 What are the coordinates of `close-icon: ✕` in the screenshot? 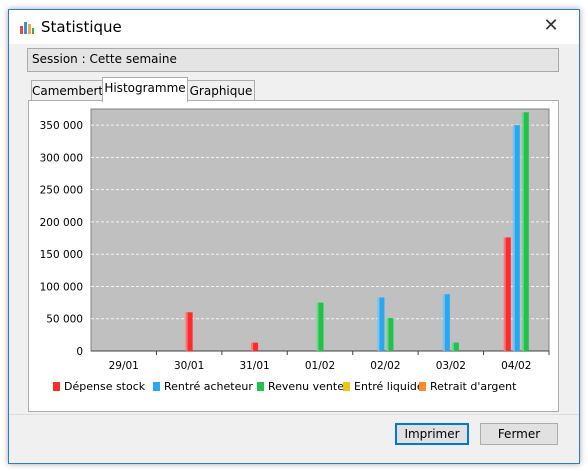 It's located at (551, 26).